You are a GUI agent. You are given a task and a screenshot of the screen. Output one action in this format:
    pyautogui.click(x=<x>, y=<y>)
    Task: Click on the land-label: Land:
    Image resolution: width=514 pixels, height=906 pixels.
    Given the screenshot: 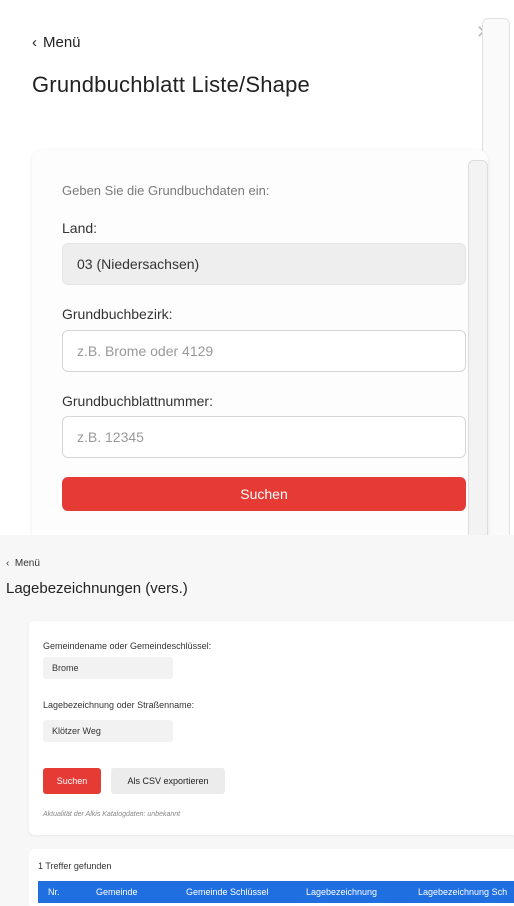 What is the action you would take?
    pyautogui.click(x=80, y=228)
    